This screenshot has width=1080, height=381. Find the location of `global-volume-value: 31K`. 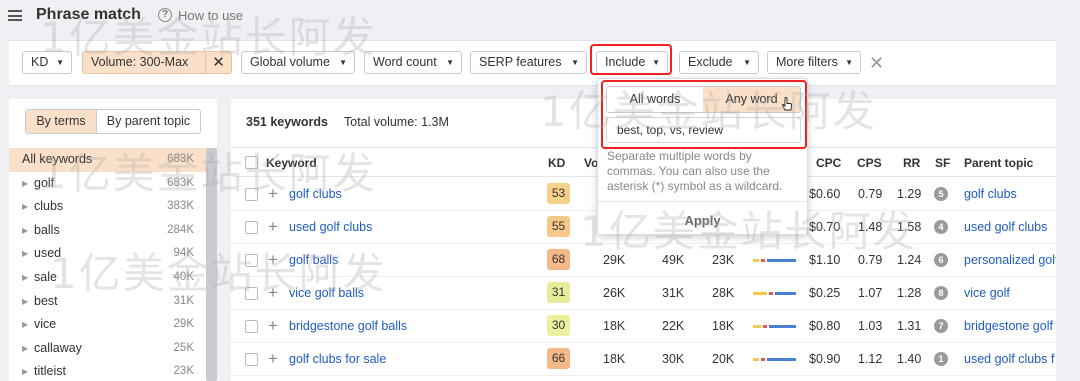

global-volume-value: 31K is located at coordinates (673, 293).